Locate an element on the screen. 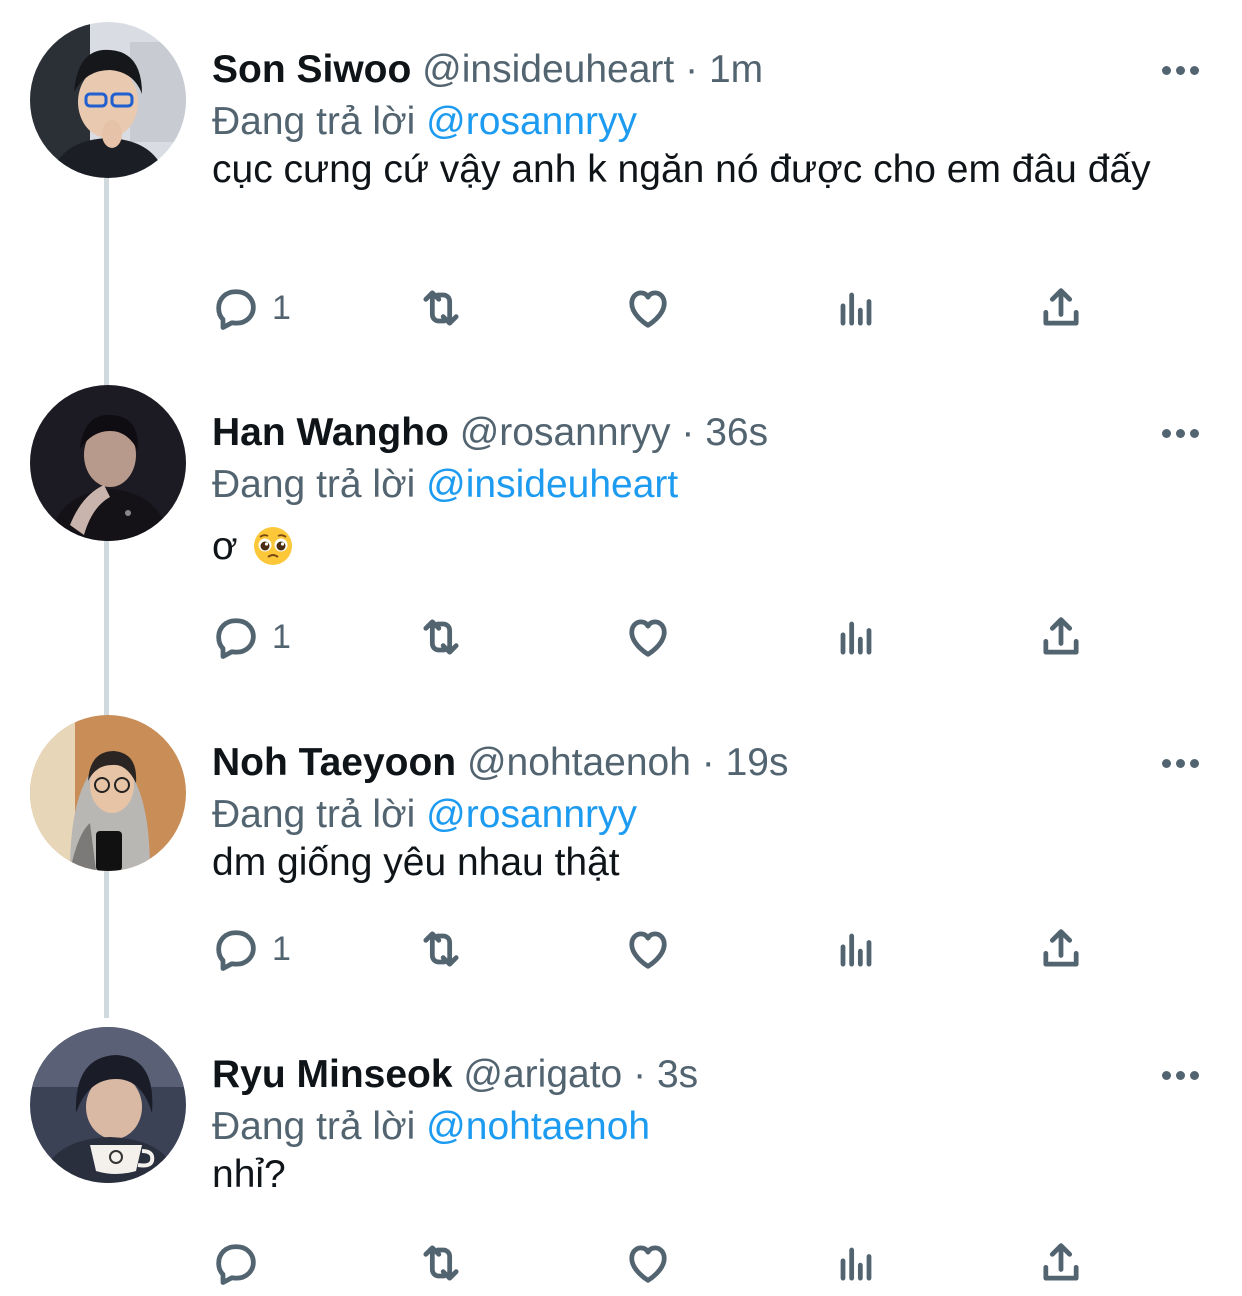 The image size is (1242, 1296). thread-connector-line is located at coordinates (106, 594).